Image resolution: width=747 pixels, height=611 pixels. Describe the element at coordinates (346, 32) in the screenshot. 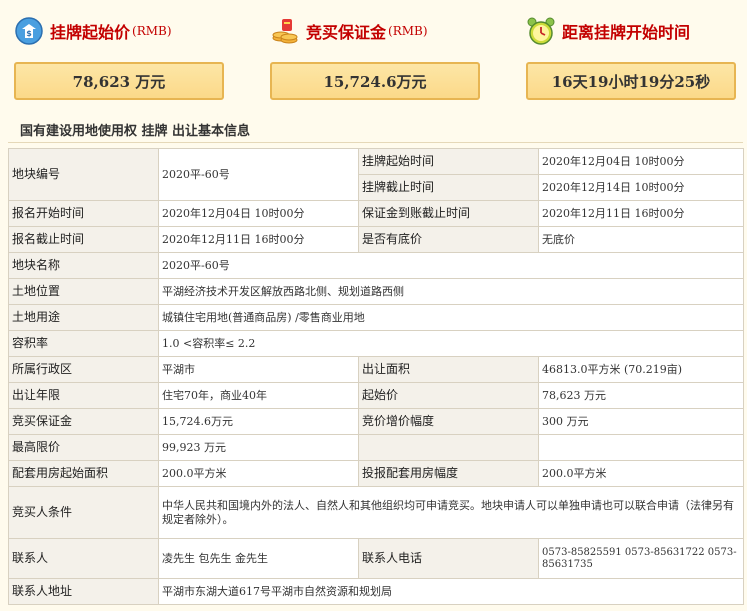

I see `deposit-label: 竞买保证金` at that location.